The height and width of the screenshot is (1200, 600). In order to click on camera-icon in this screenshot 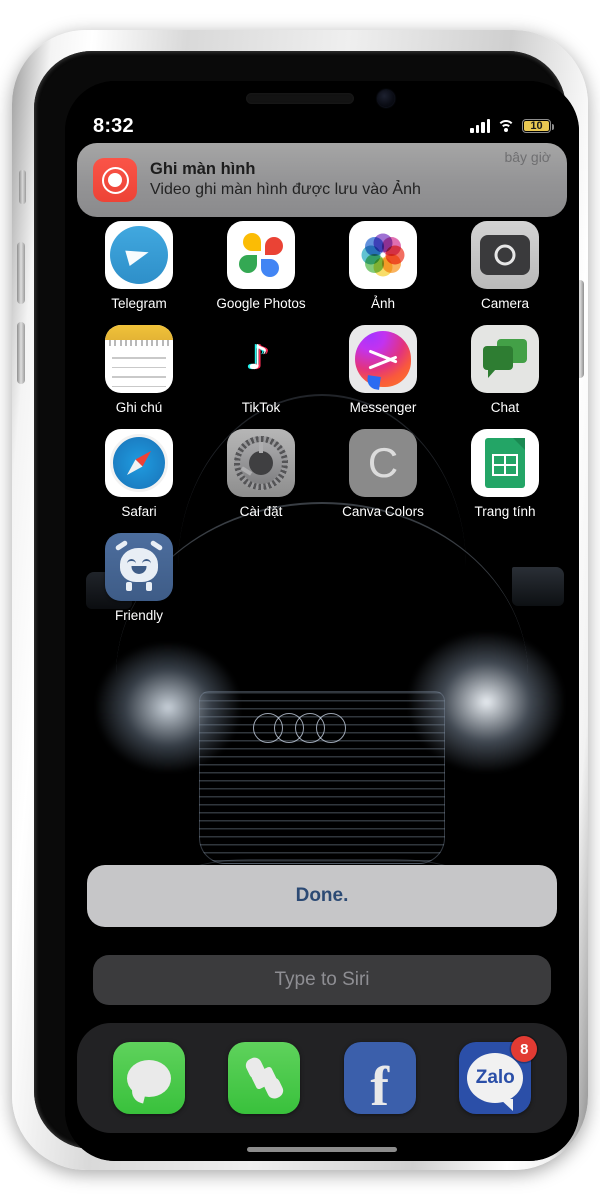, I will do `click(505, 255)`.